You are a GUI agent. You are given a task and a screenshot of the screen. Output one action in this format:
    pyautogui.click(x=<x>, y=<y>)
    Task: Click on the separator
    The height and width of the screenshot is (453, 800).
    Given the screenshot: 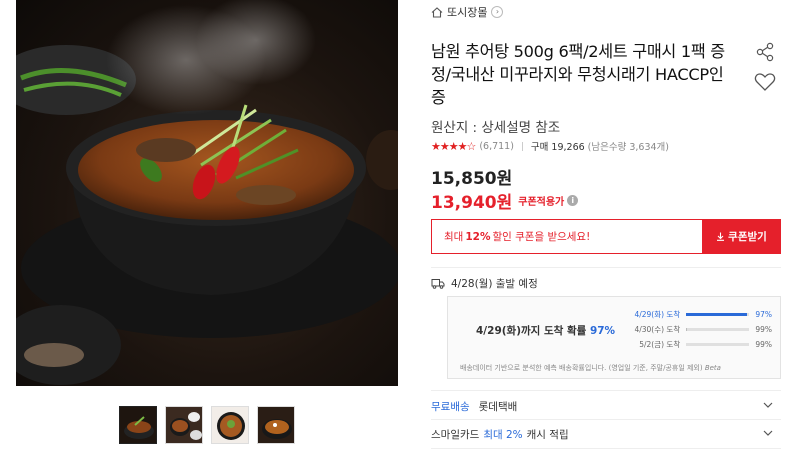 What is the action you would take?
    pyautogui.click(x=522, y=146)
    